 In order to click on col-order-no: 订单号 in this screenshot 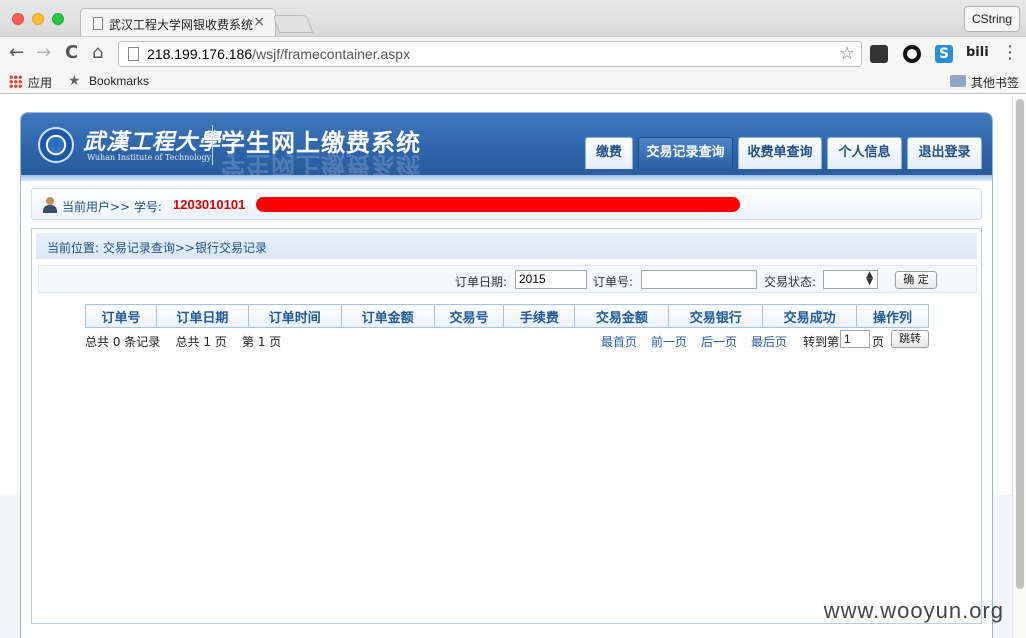, I will do `click(121, 316)`.